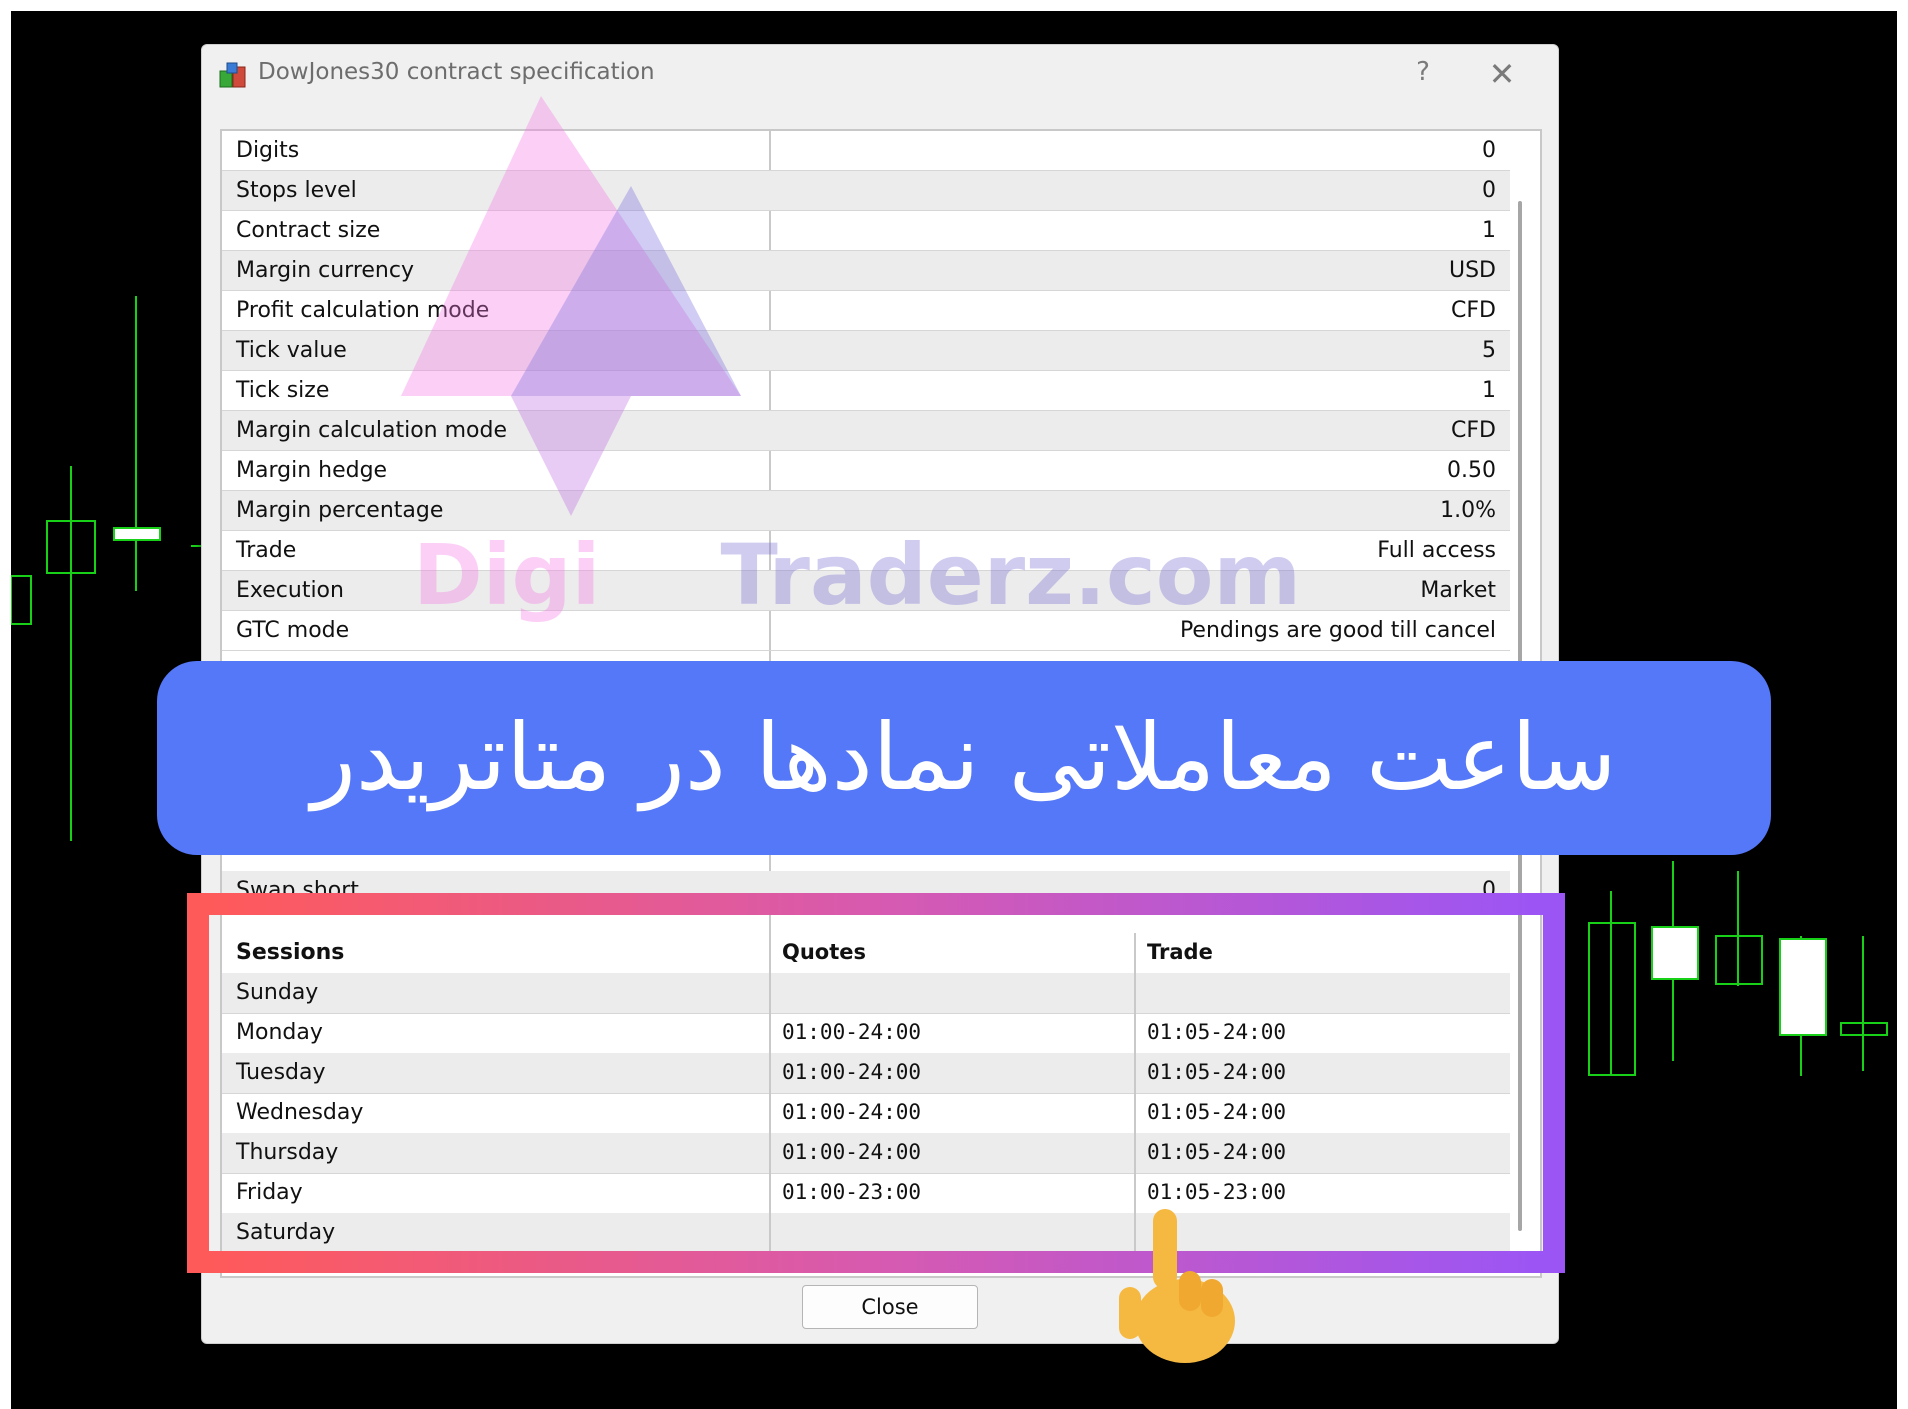  What do you see at coordinates (1502, 74) in the screenshot?
I see `close-icon: ✕` at bounding box center [1502, 74].